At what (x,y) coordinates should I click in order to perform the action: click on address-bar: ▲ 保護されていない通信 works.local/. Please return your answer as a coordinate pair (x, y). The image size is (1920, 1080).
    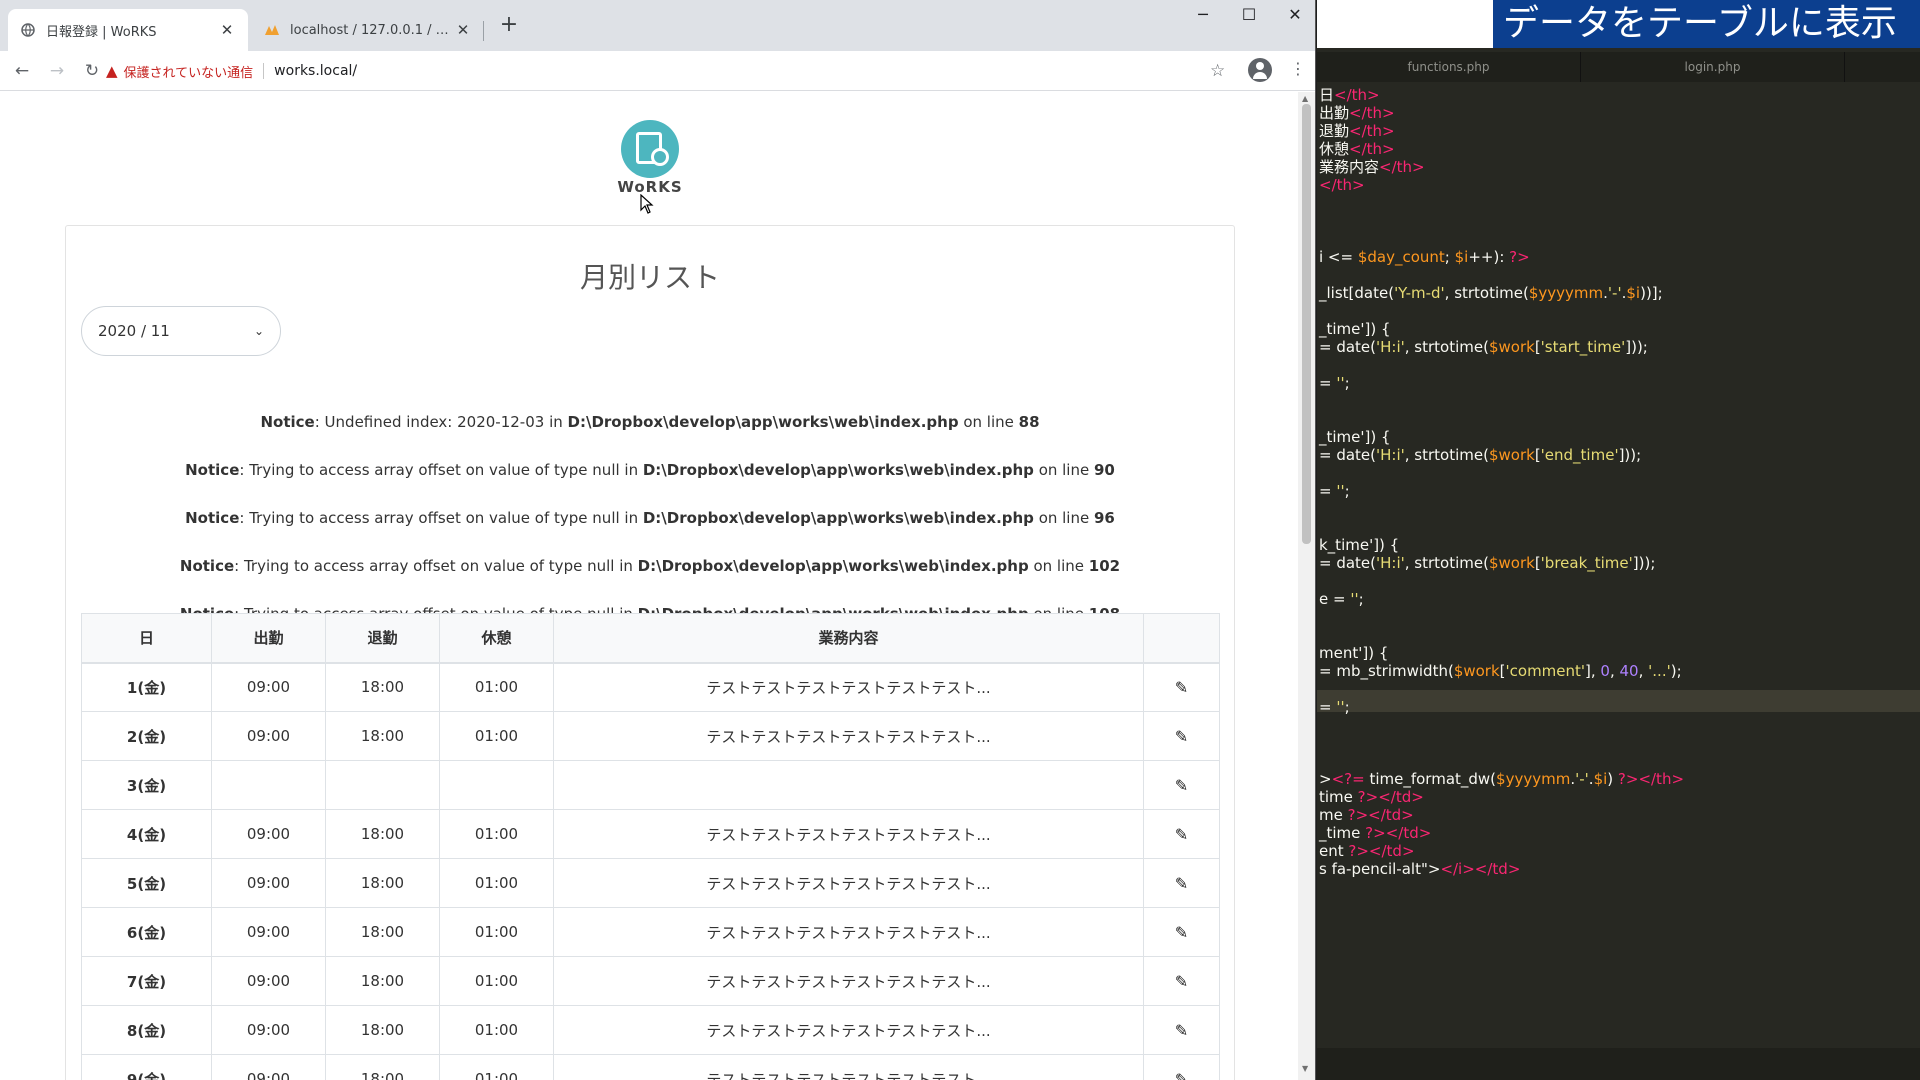
    Looking at the image, I should click on (671, 71).